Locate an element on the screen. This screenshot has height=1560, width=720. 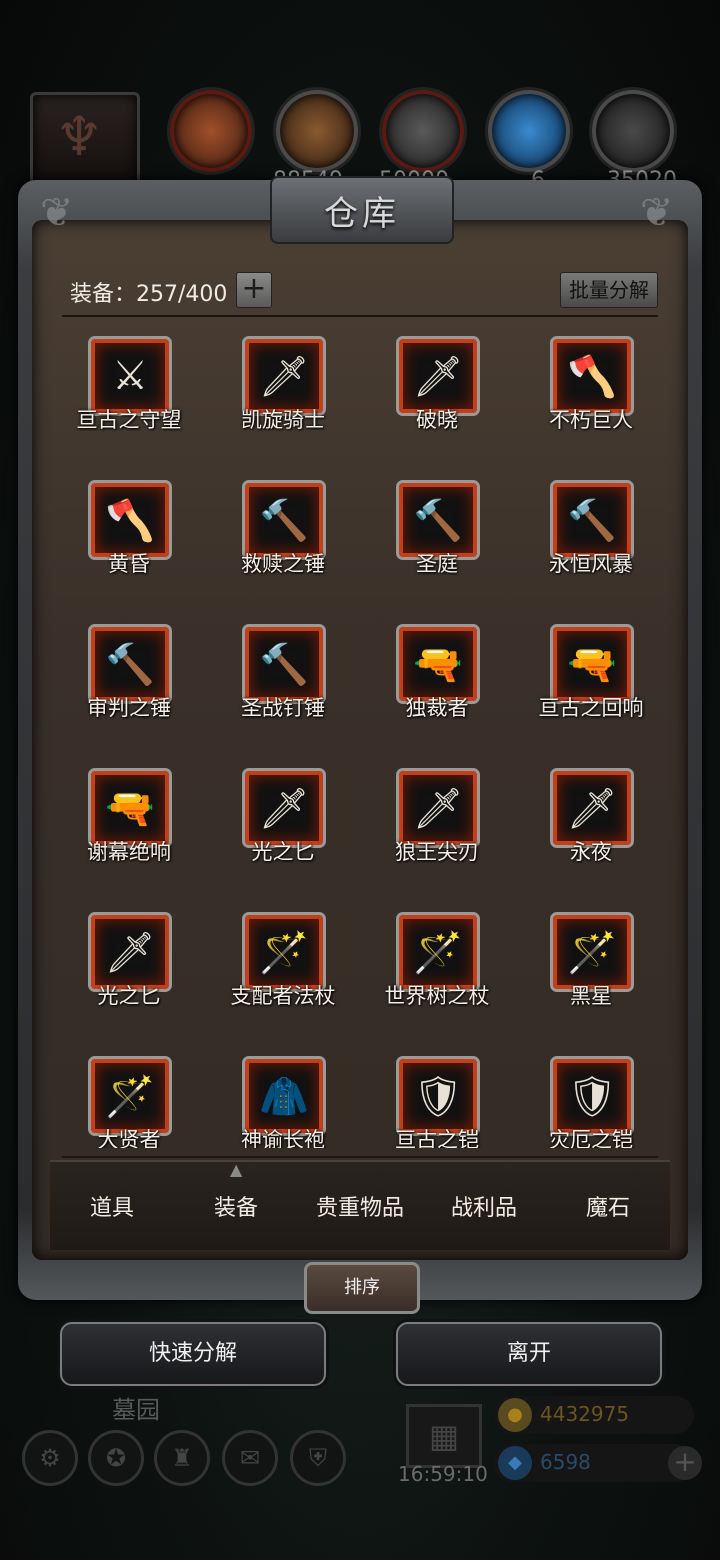
item-name: 不朽巨人 is located at coordinates (591, 420).